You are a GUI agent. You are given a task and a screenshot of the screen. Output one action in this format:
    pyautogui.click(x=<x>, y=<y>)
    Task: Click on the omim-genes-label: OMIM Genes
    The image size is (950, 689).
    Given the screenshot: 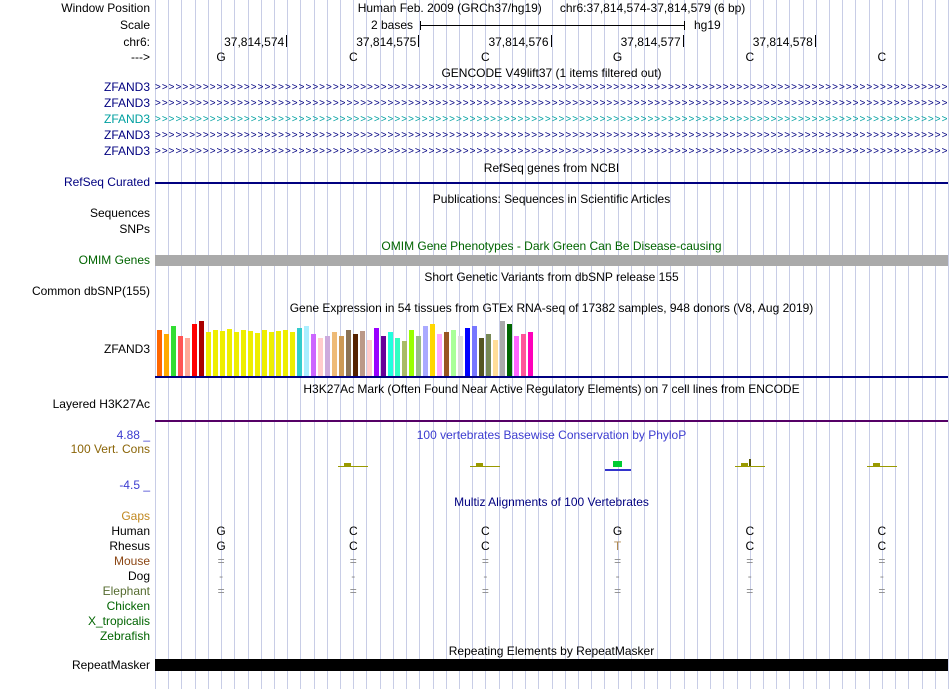 What is the action you would take?
    pyautogui.click(x=75, y=260)
    